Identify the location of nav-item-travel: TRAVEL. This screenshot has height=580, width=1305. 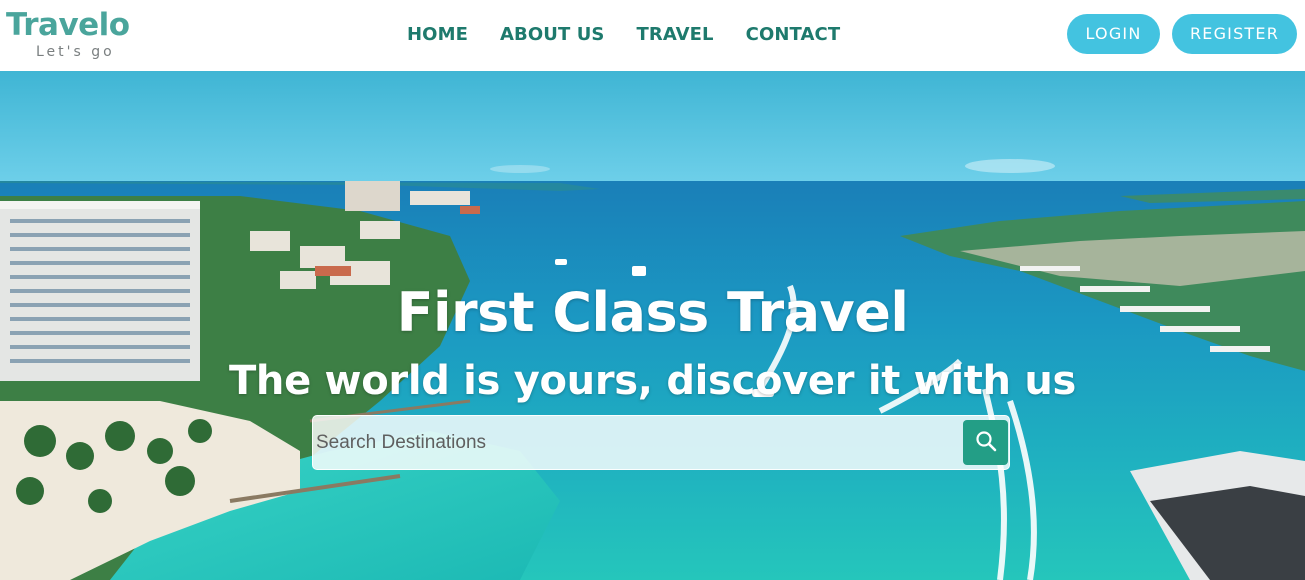
(674, 35).